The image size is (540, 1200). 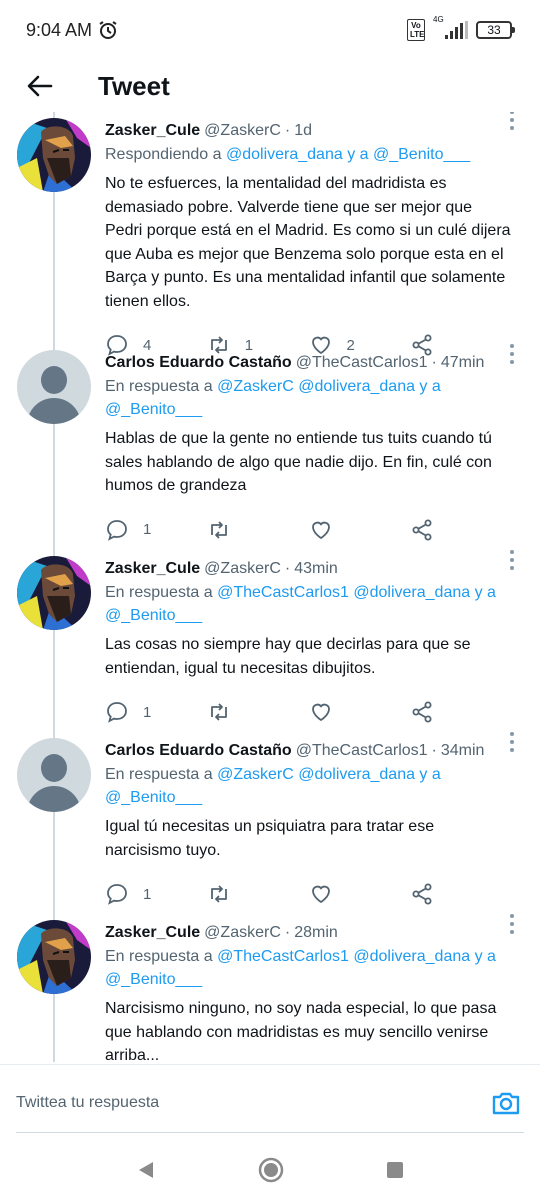 I want to click on tweet-time: 43min, so click(x=316, y=568).